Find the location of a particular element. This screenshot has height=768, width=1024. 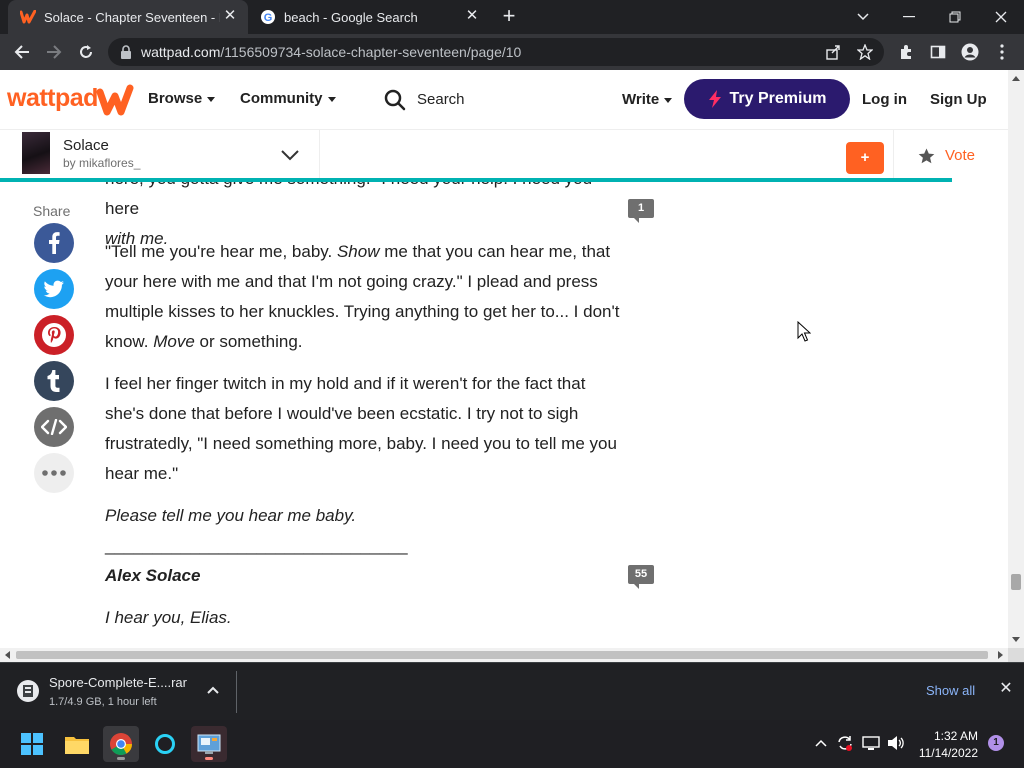

side-panel-icon is located at coordinates (938, 52).